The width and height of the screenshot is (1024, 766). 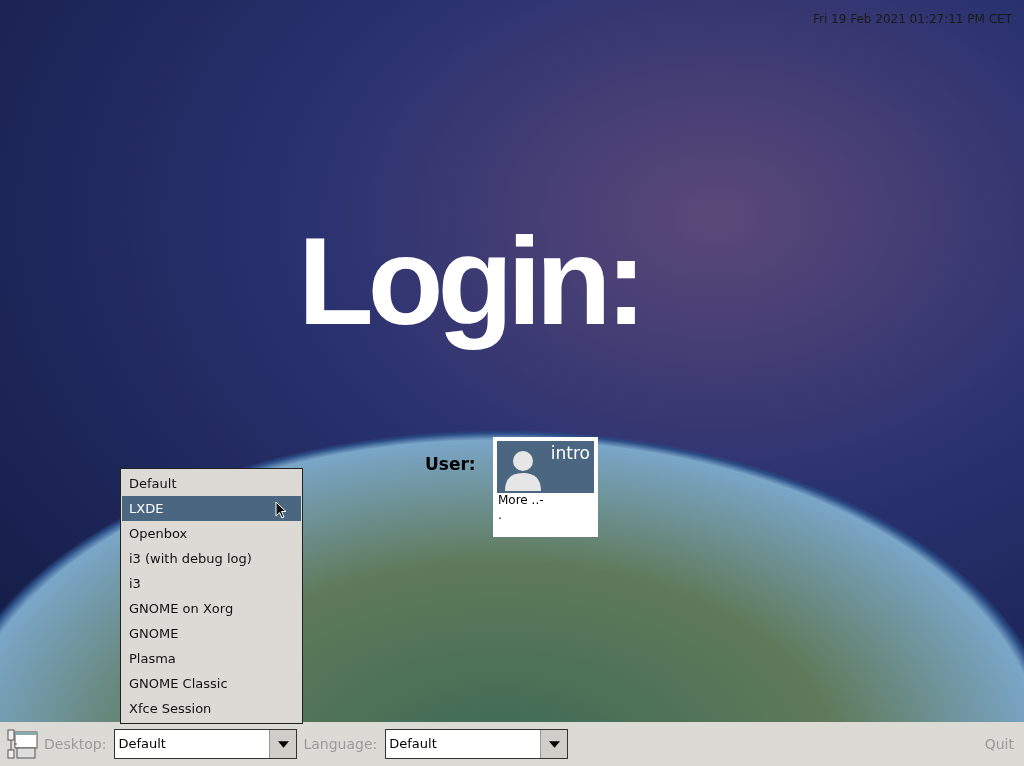 I want to click on menu-item: i3, so click(x=211, y=583).